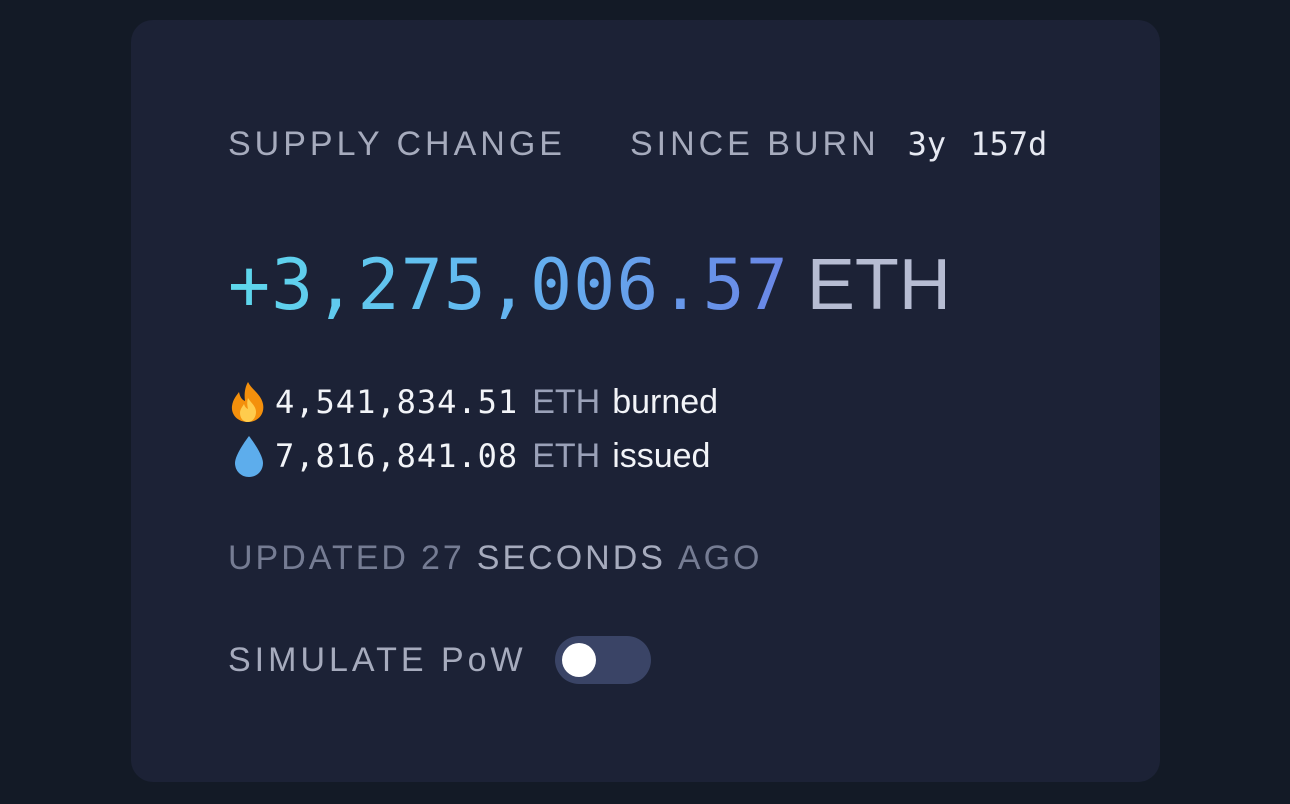 This screenshot has width=1290, height=804. What do you see at coordinates (720, 557) in the screenshot?
I see `updated-suffix: AGO` at bounding box center [720, 557].